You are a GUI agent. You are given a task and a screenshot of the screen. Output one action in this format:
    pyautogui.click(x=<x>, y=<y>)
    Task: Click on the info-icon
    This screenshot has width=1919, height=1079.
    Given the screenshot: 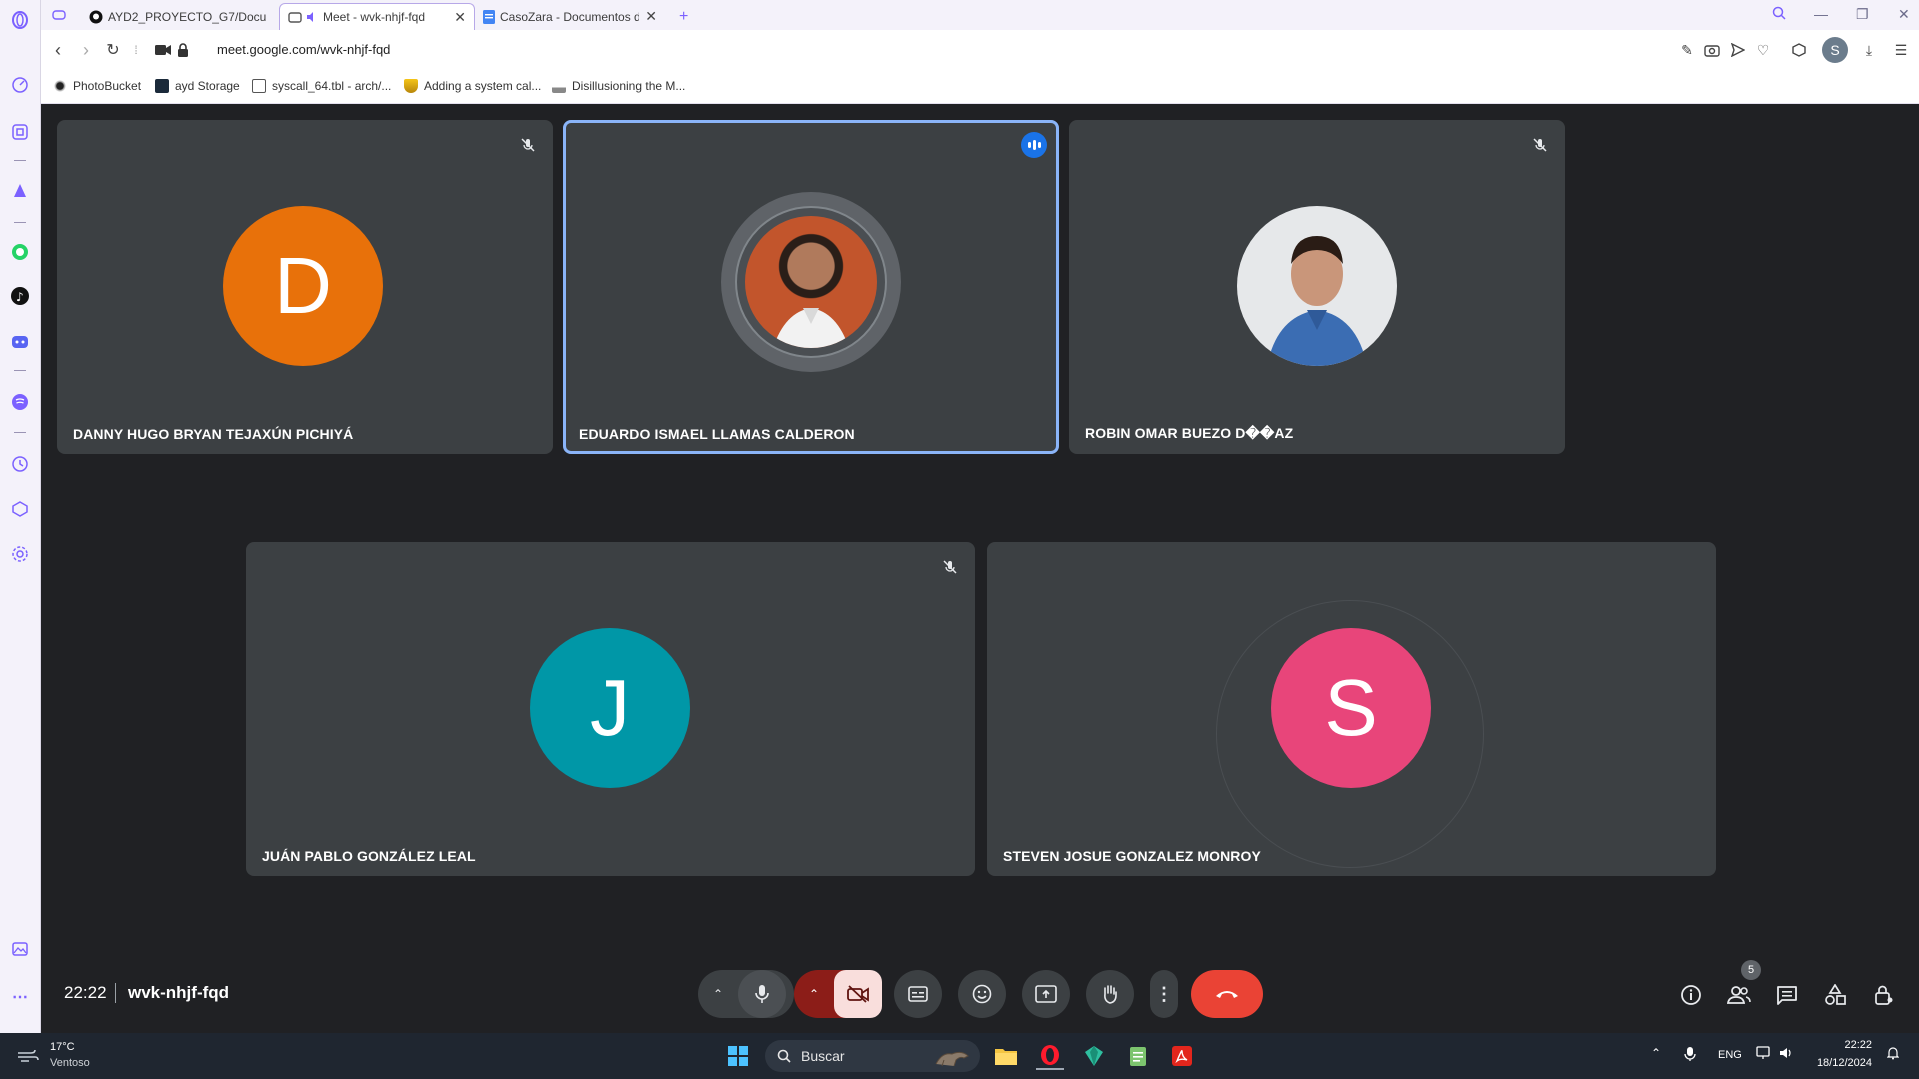 What is the action you would take?
    pyautogui.click(x=1691, y=995)
    